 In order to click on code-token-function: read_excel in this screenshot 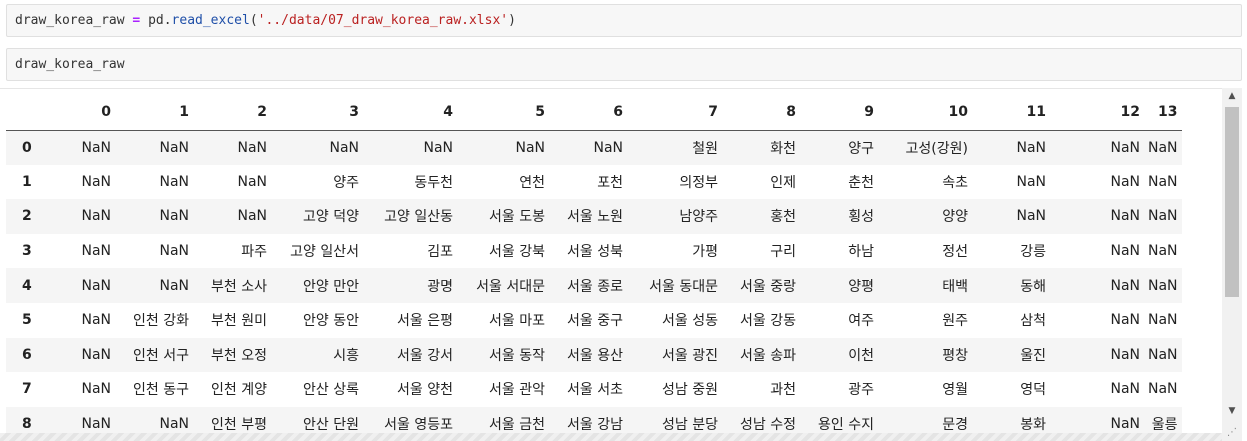, I will do `click(210, 20)`.